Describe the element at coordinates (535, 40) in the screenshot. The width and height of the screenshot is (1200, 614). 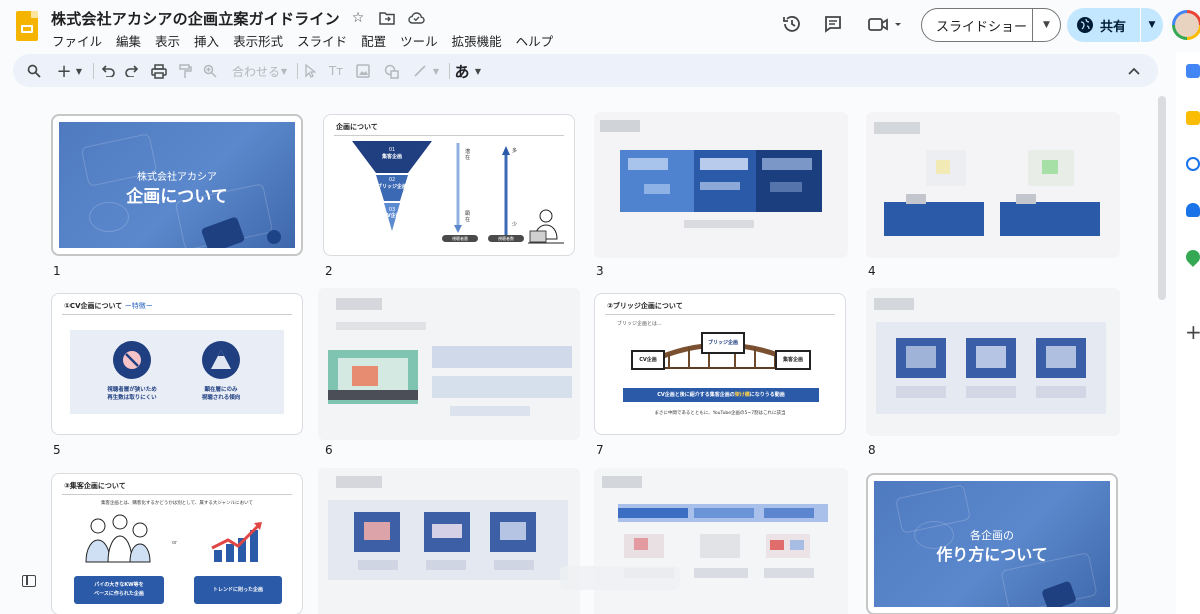
I see `menu-help: ヘルプ` at that location.